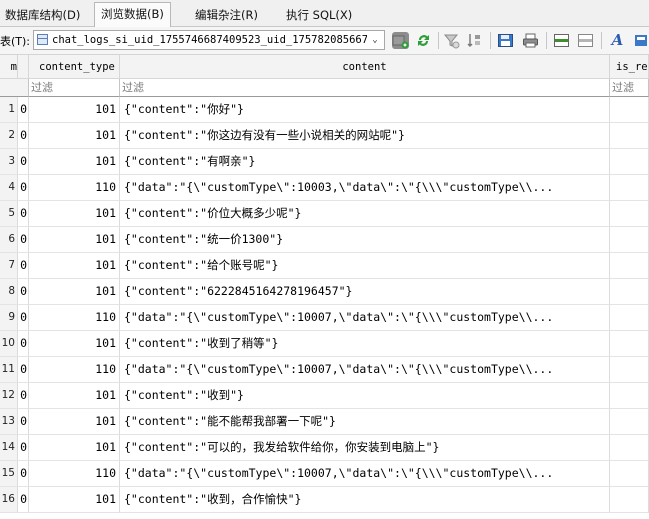 Image resolution: width=649 pixels, height=519 pixels. I want to click on table-row: 3 0 101 {"content":"有啊亲"}, so click(324, 162).